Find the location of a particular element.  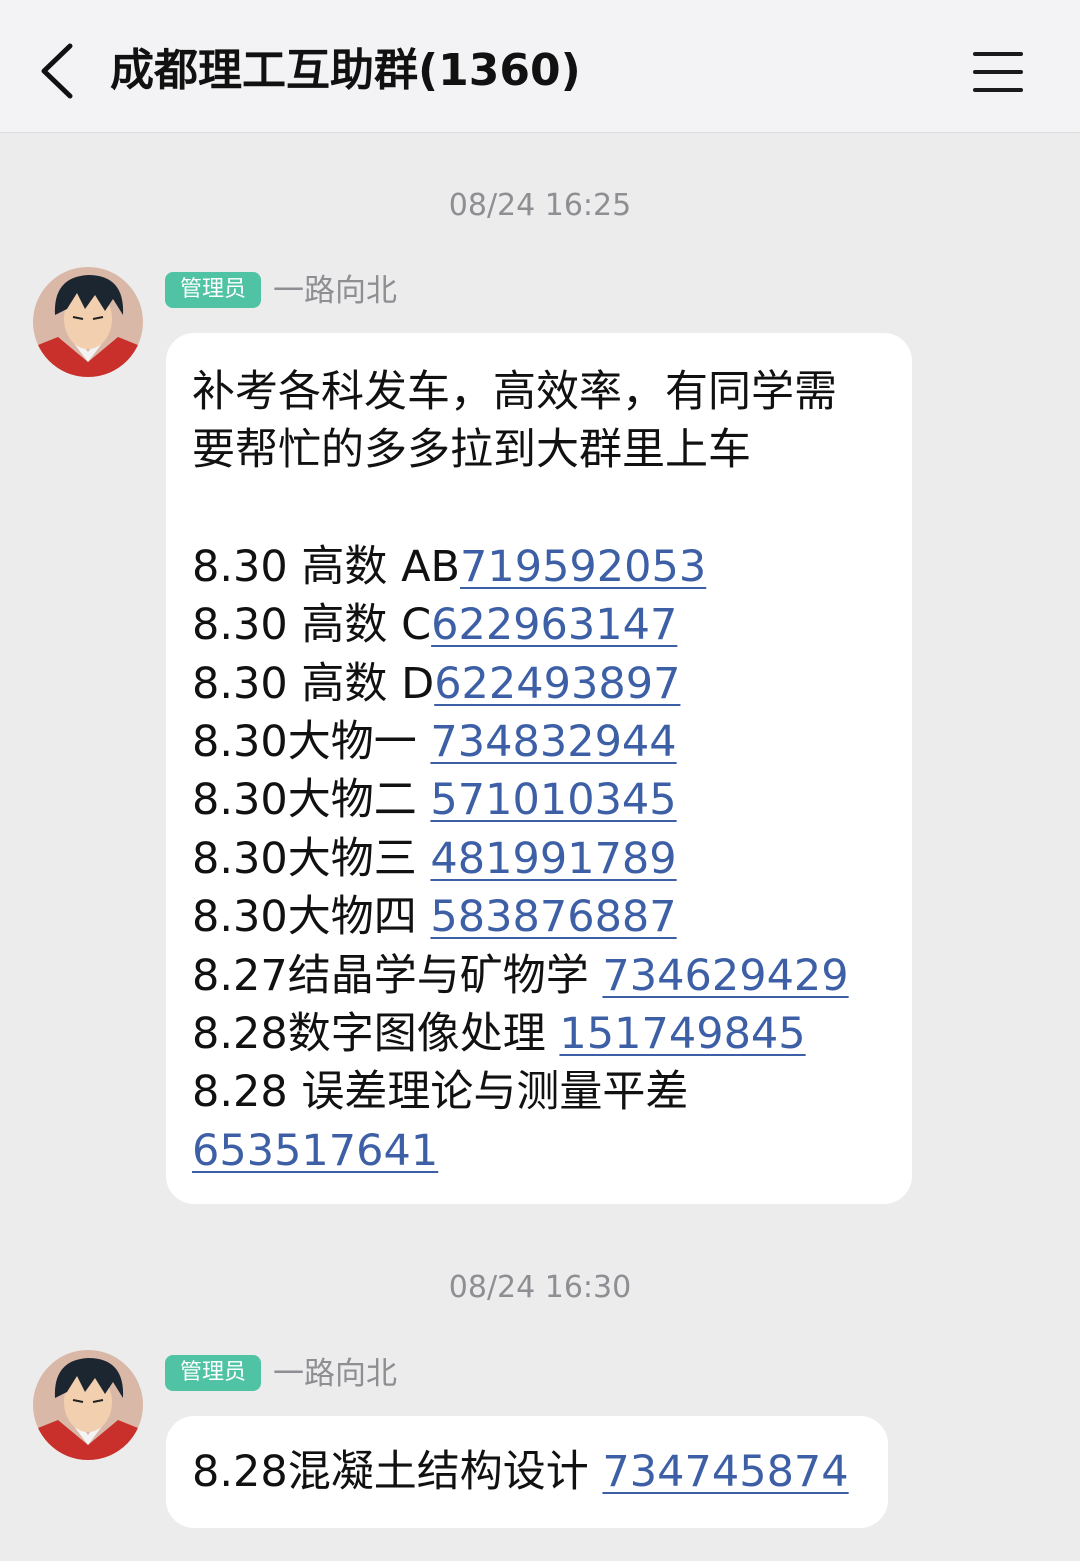

message-intro: 补考各科发车，高效率，有同学需 要帮忙的多多拉到大群里上车 is located at coordinates (539, 421).